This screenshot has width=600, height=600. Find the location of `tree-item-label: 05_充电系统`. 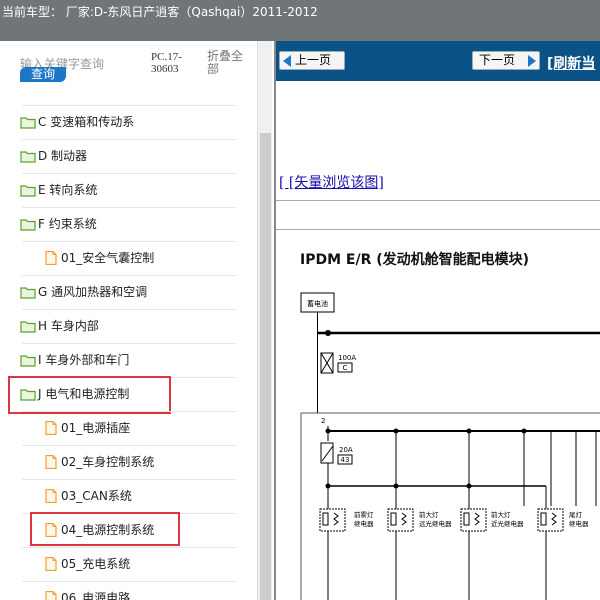

tree-item-label: 05_充电系统 is located at coordinates (96, 564).